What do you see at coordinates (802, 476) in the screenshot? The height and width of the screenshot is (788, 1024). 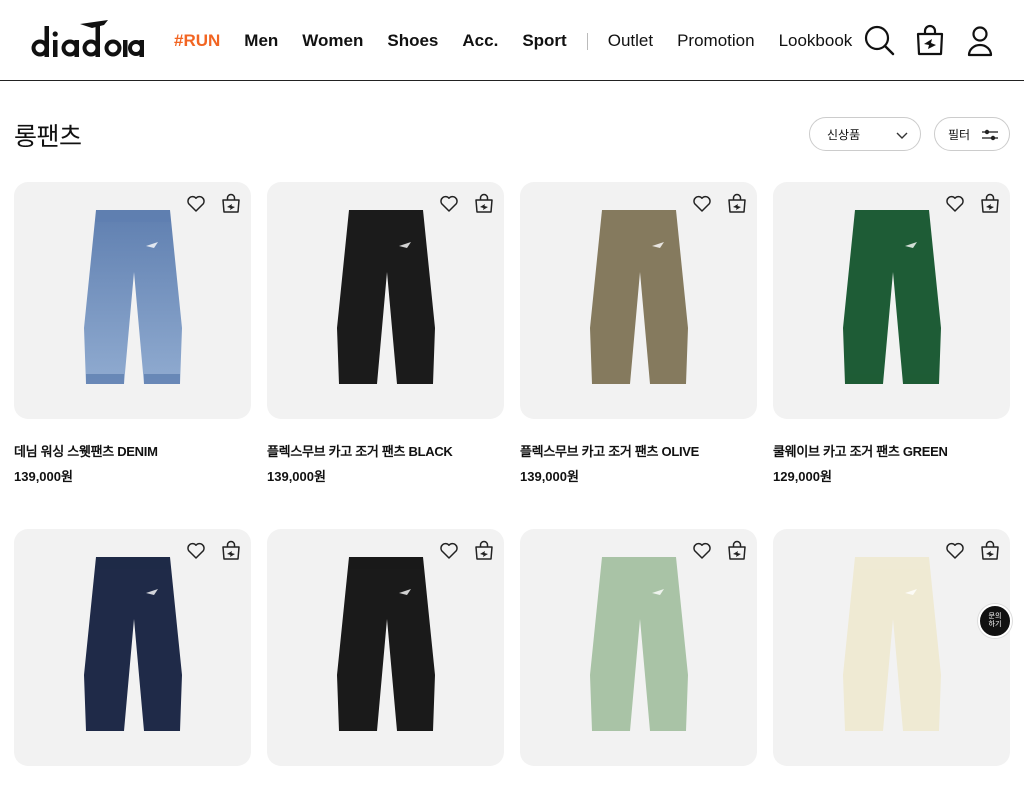 I see `product-price: 129,000원` at bounding box center [802, 476].